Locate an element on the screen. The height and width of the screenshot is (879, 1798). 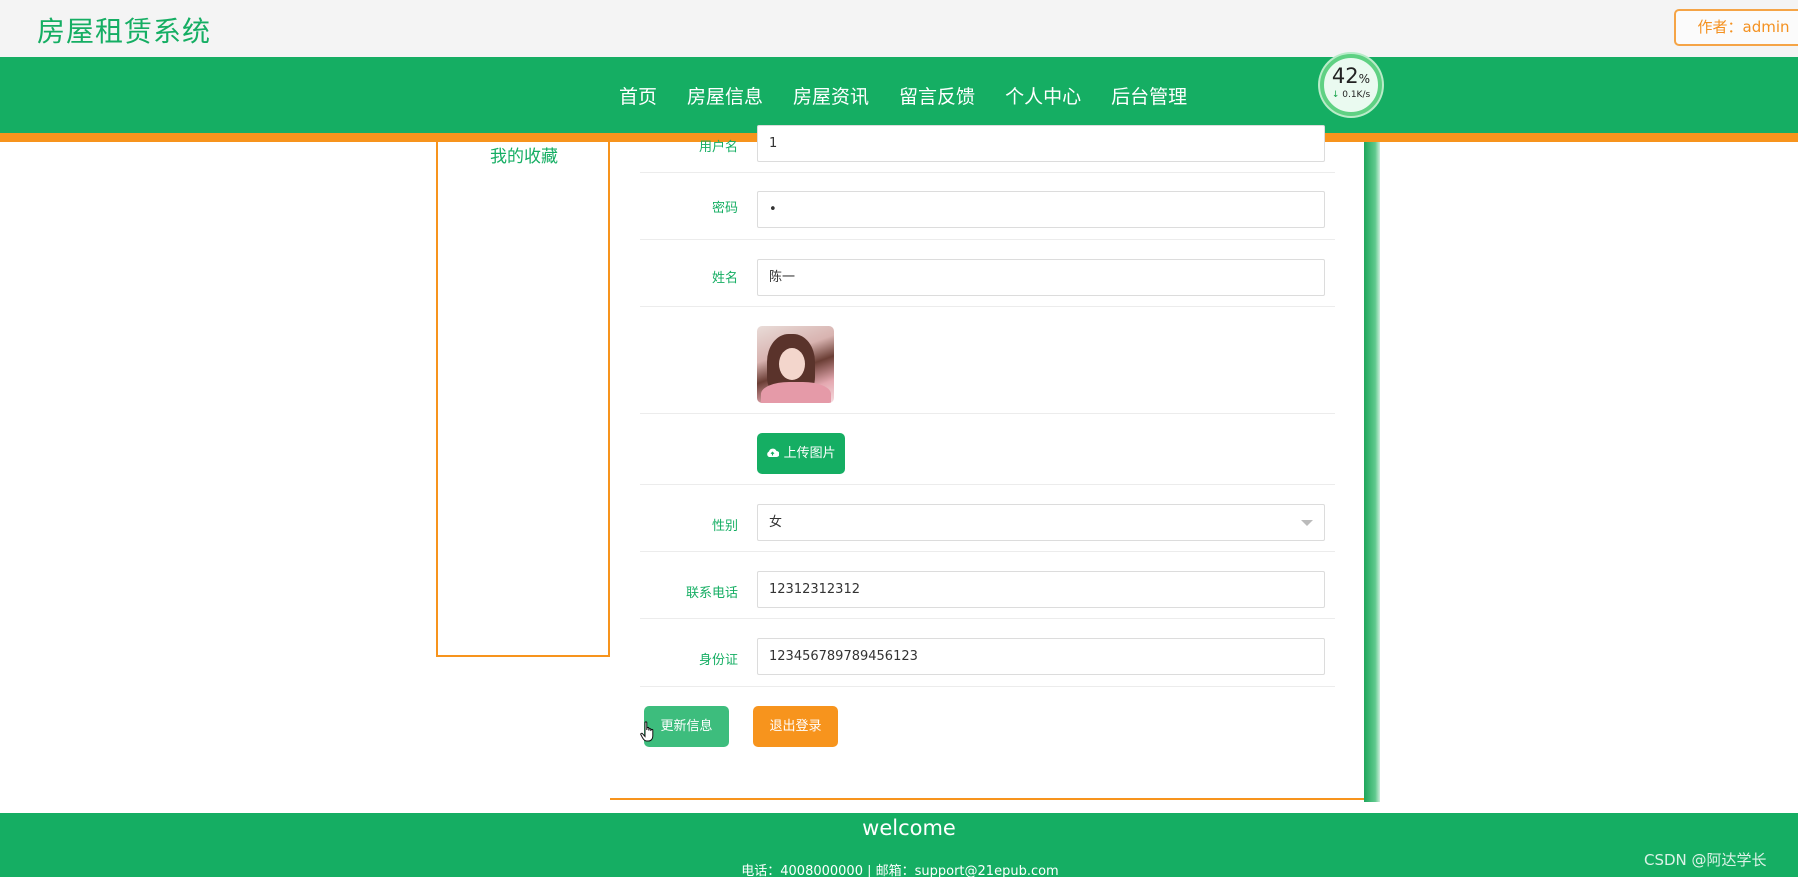
form-row-name: 姓名 陈一 is located at coordinates (987, 273).